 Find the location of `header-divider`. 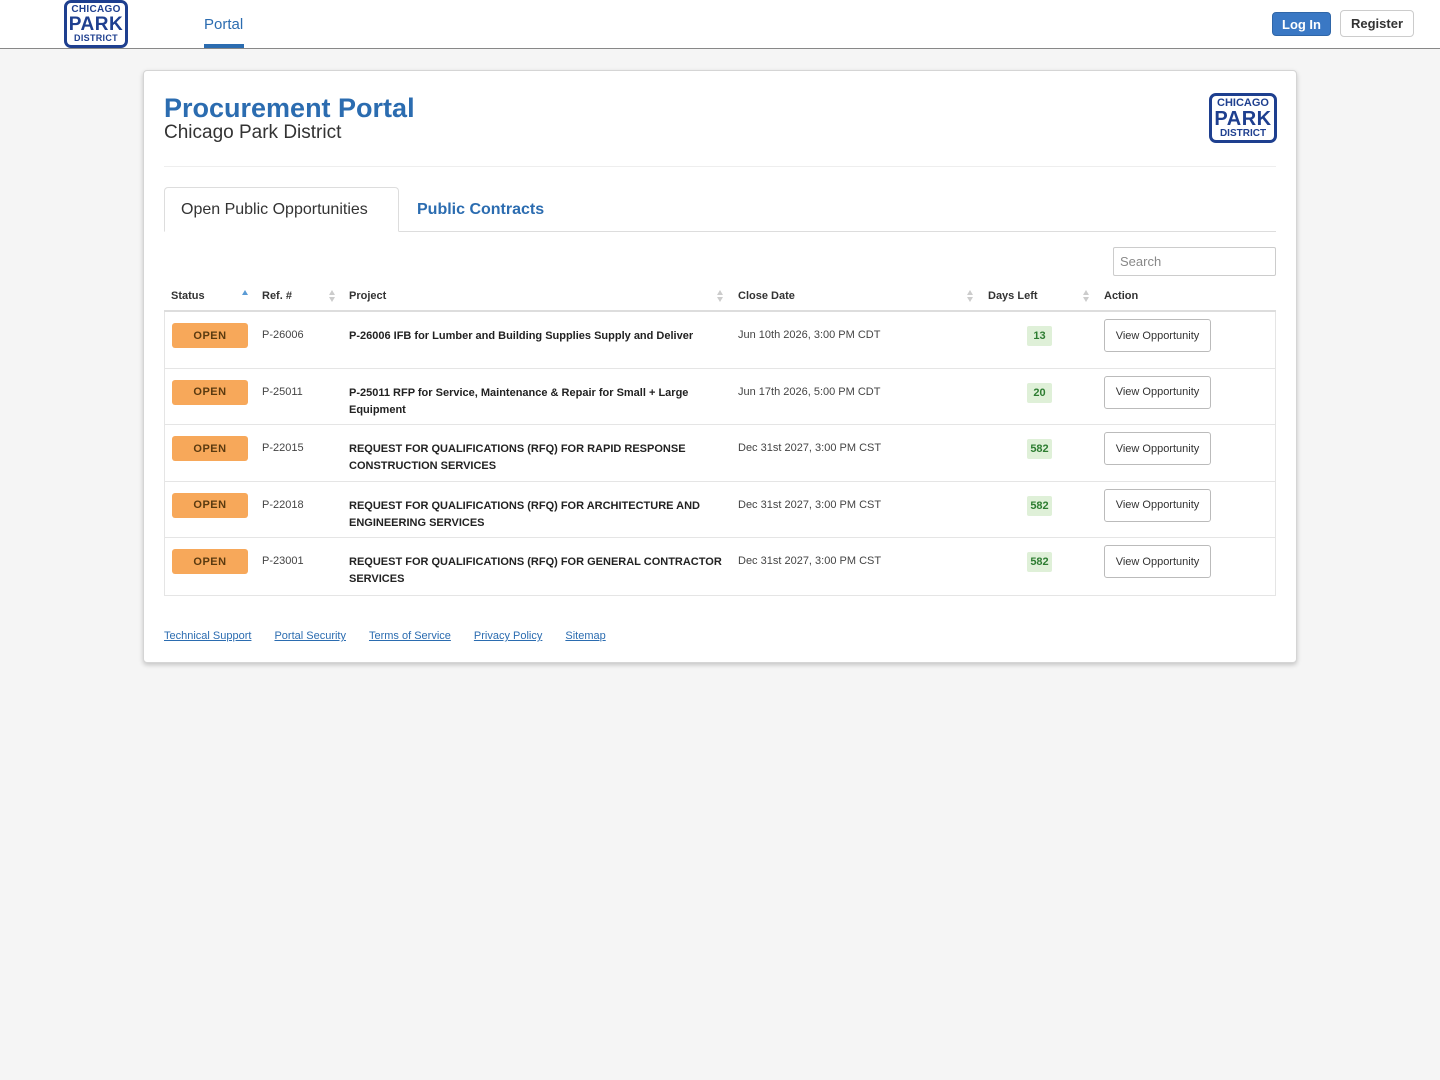

header-divider is located at coordinates (720, 166).